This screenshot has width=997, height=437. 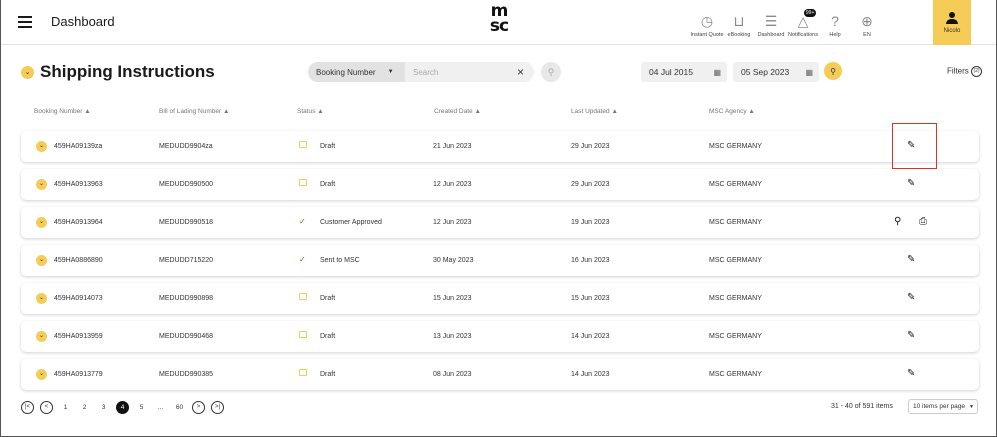 I want to click on page-title: Shipping Instructions, so click(x=127, y=71).